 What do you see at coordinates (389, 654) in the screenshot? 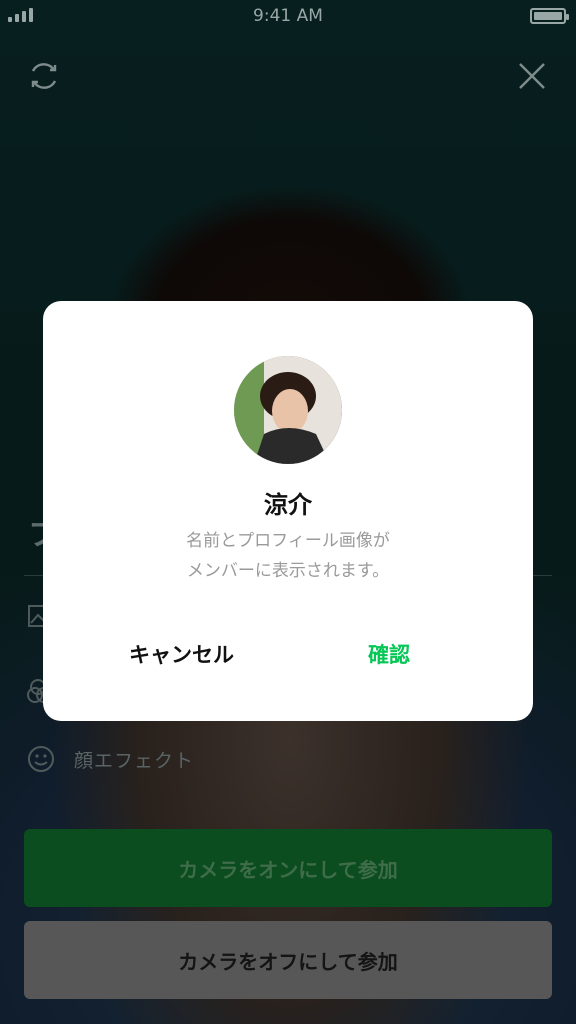
I see `confirm-button: 確認` at bounding box center [389, 654].